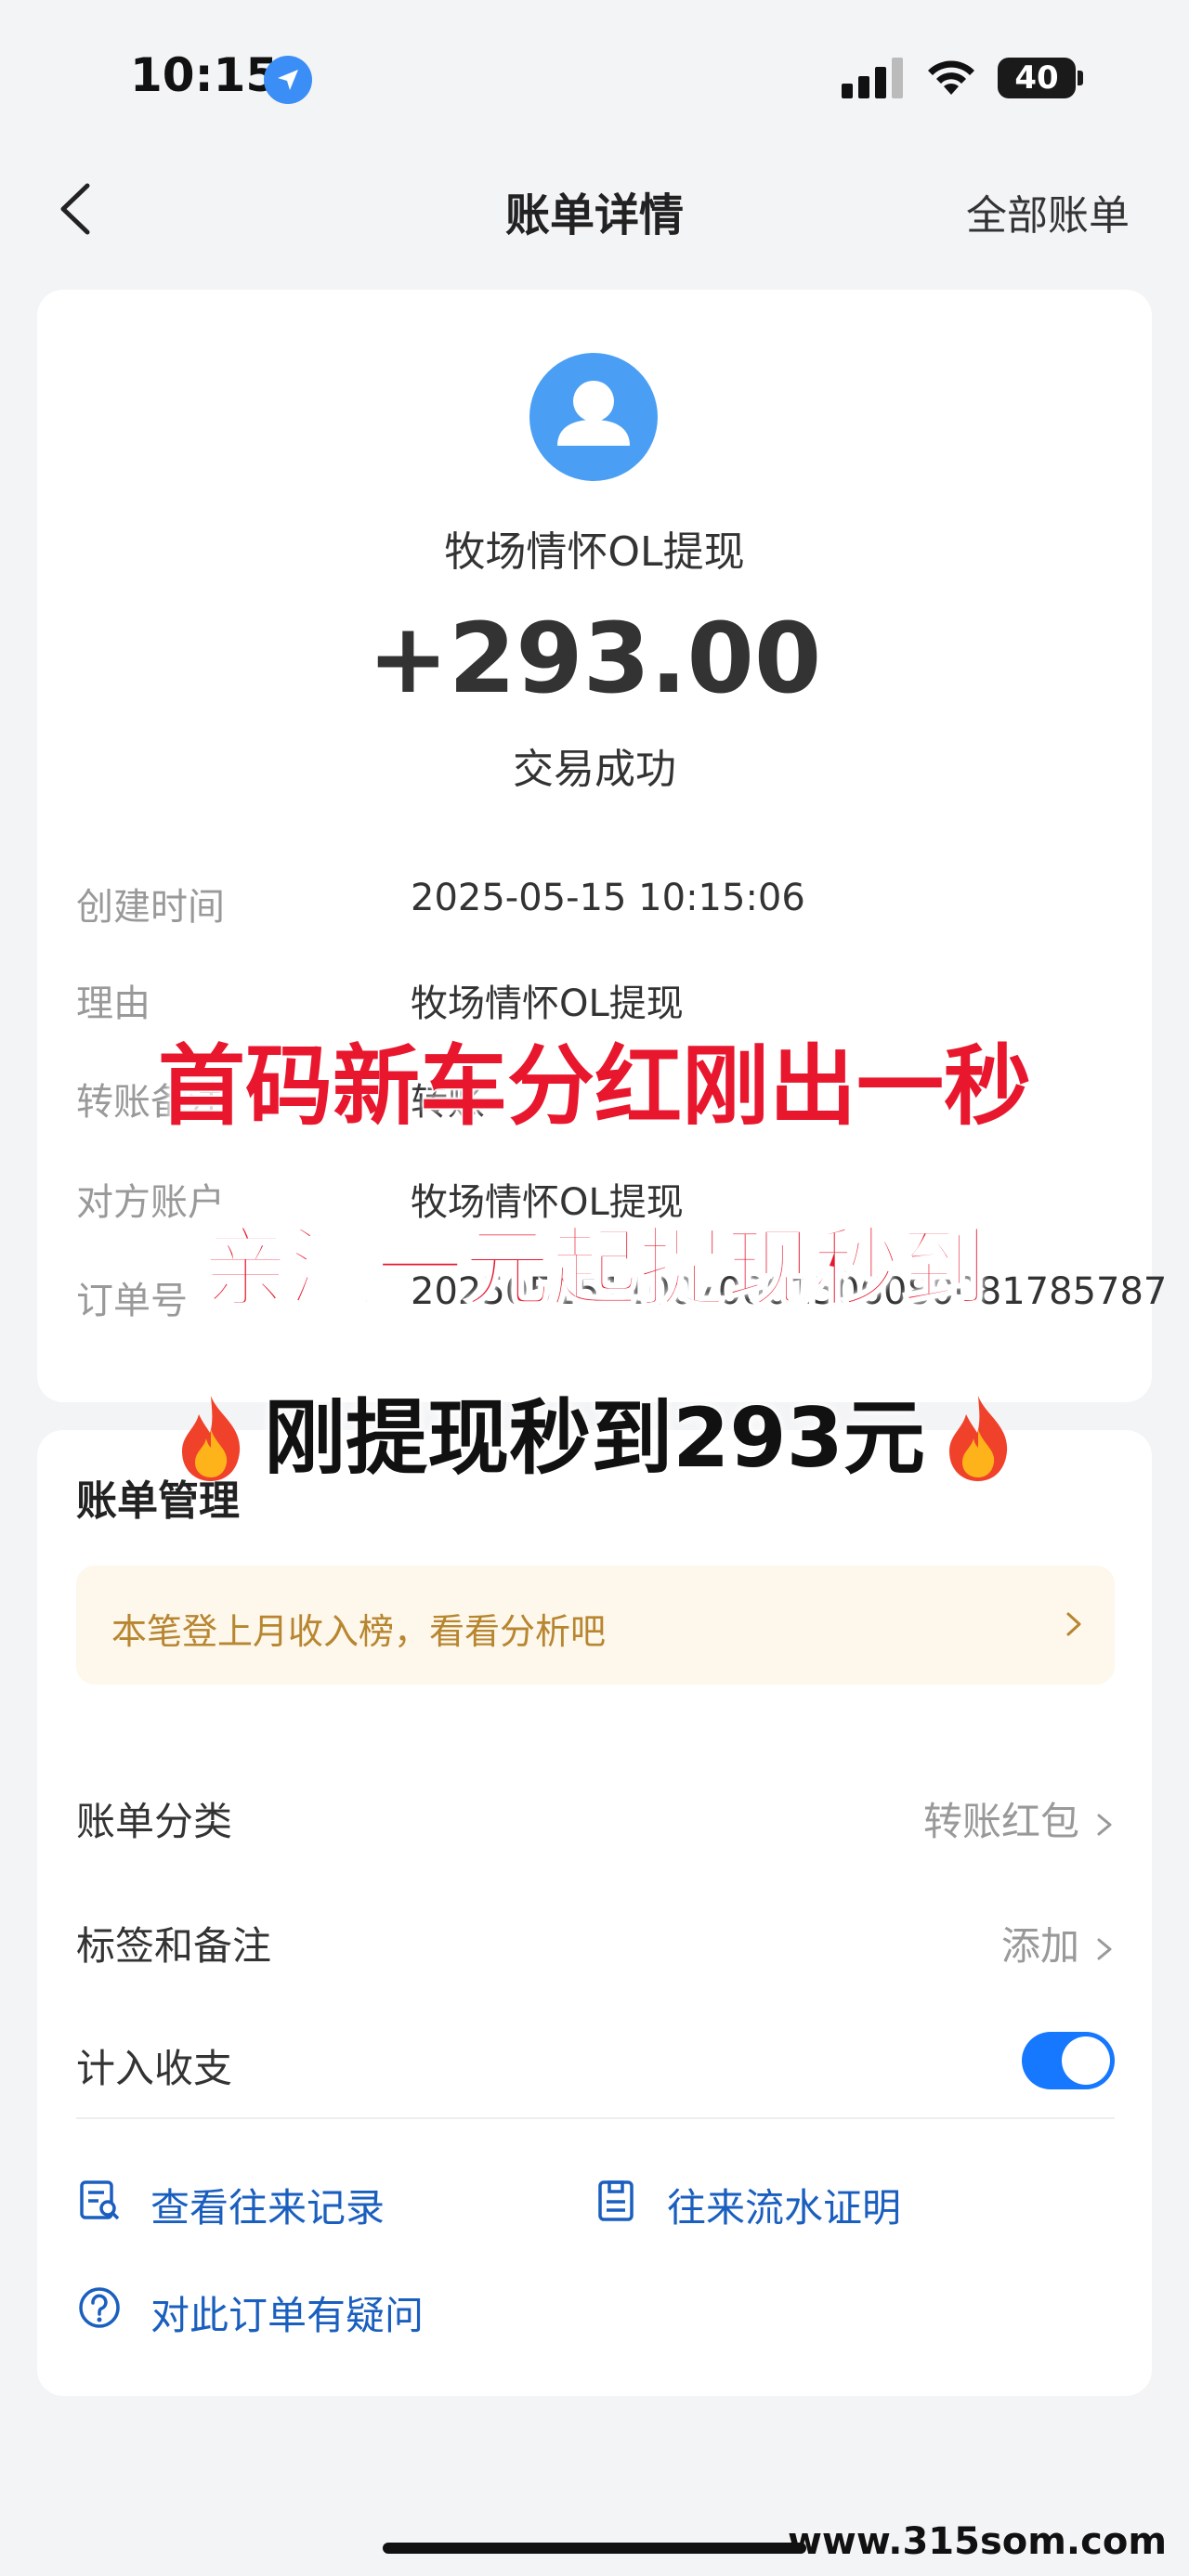 Image resolution: width=1189 pixels, height=2576 pixels. What do you see at coordinates (1039, 1946) in the screenshot?
I see `add-tag-value: 添加` at bounding box center [1039, 1946].